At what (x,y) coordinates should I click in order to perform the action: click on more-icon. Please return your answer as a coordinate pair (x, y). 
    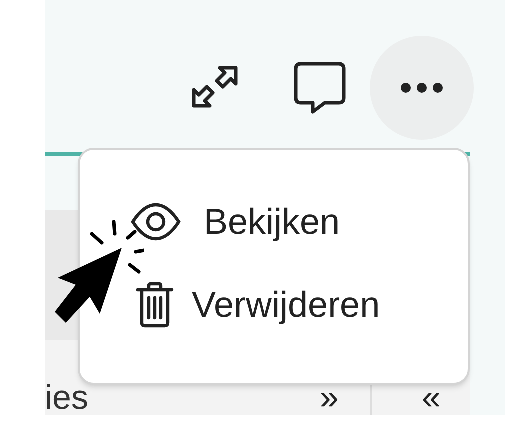
    Looking at the image, I should click on (422, 88).